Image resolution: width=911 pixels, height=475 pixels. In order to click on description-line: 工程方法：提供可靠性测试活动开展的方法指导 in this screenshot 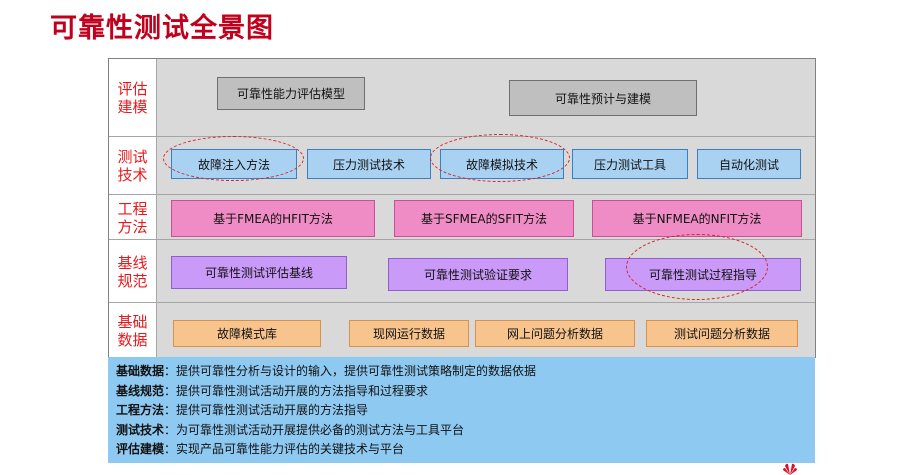, I will do `click(242, 410)`.